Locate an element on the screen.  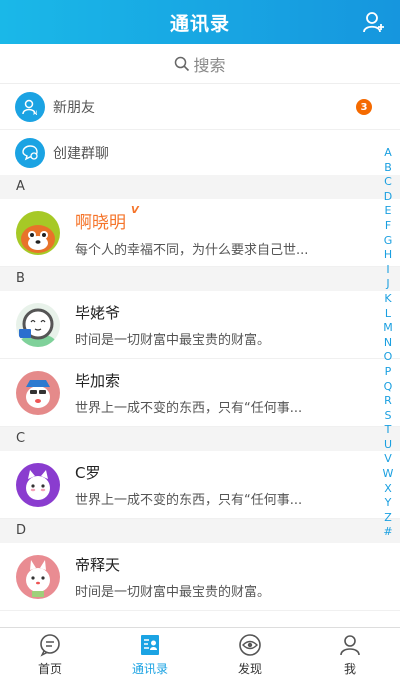
contact-name: 毕加索 is located at coordinates (98, 380).